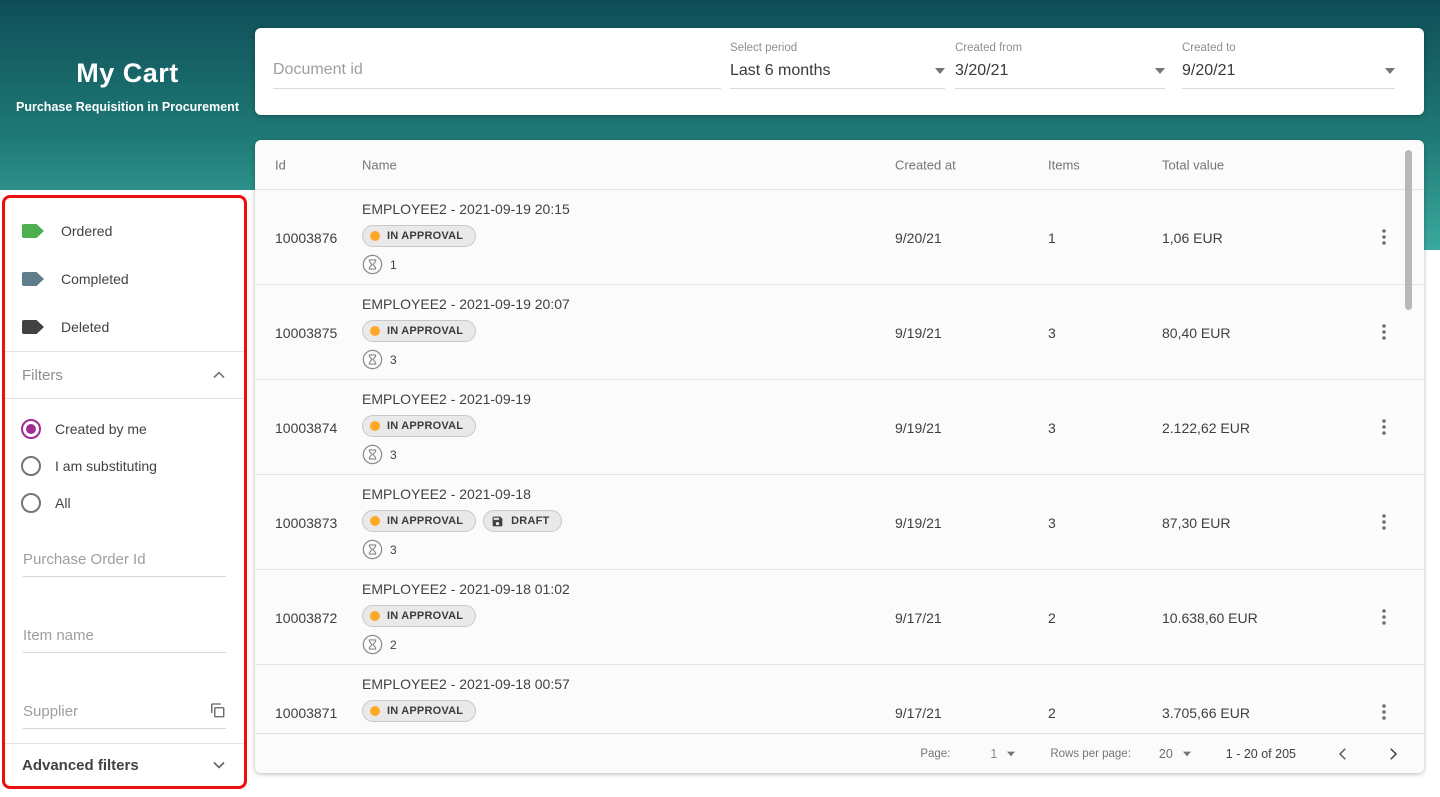 Image resolution: width=1440 pixels, height=797 pixels. Describe the element at coordinates (530, 521) in the screenshot. I see `badge-label: DRAFT` at that location.